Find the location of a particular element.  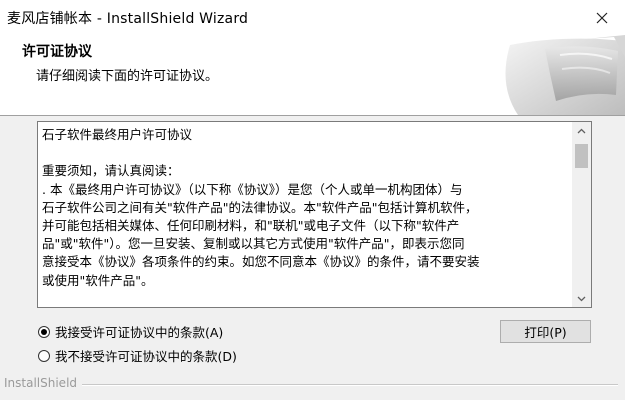

close-icon is located at coordinates (602, 17).